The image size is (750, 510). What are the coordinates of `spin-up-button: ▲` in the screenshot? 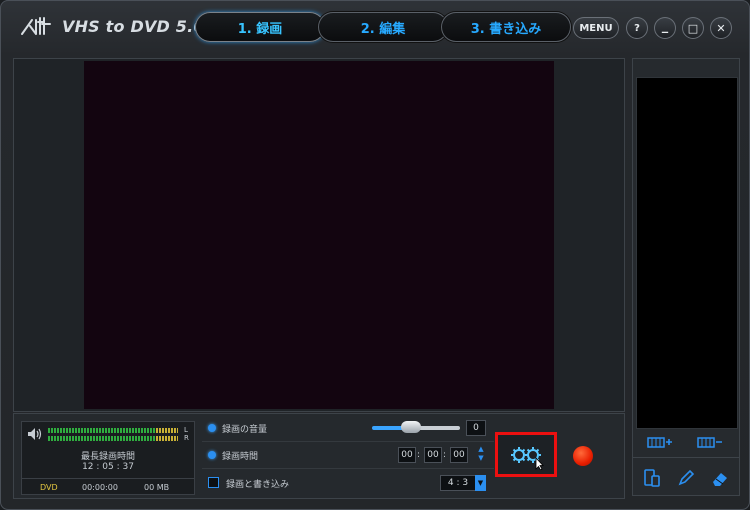 It's located at (481, 449).